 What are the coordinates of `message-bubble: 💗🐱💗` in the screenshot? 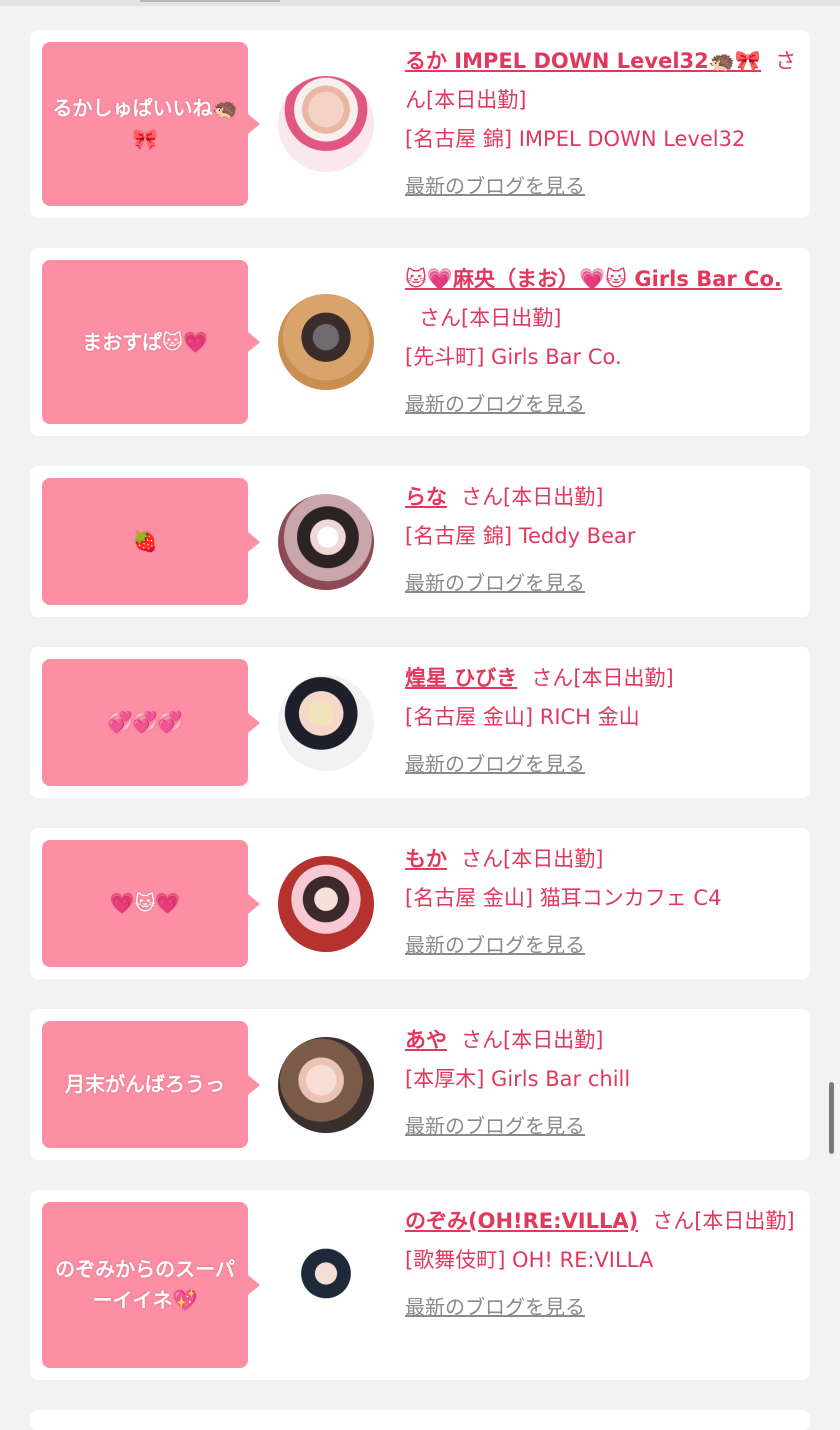 It's located at (151, 903).